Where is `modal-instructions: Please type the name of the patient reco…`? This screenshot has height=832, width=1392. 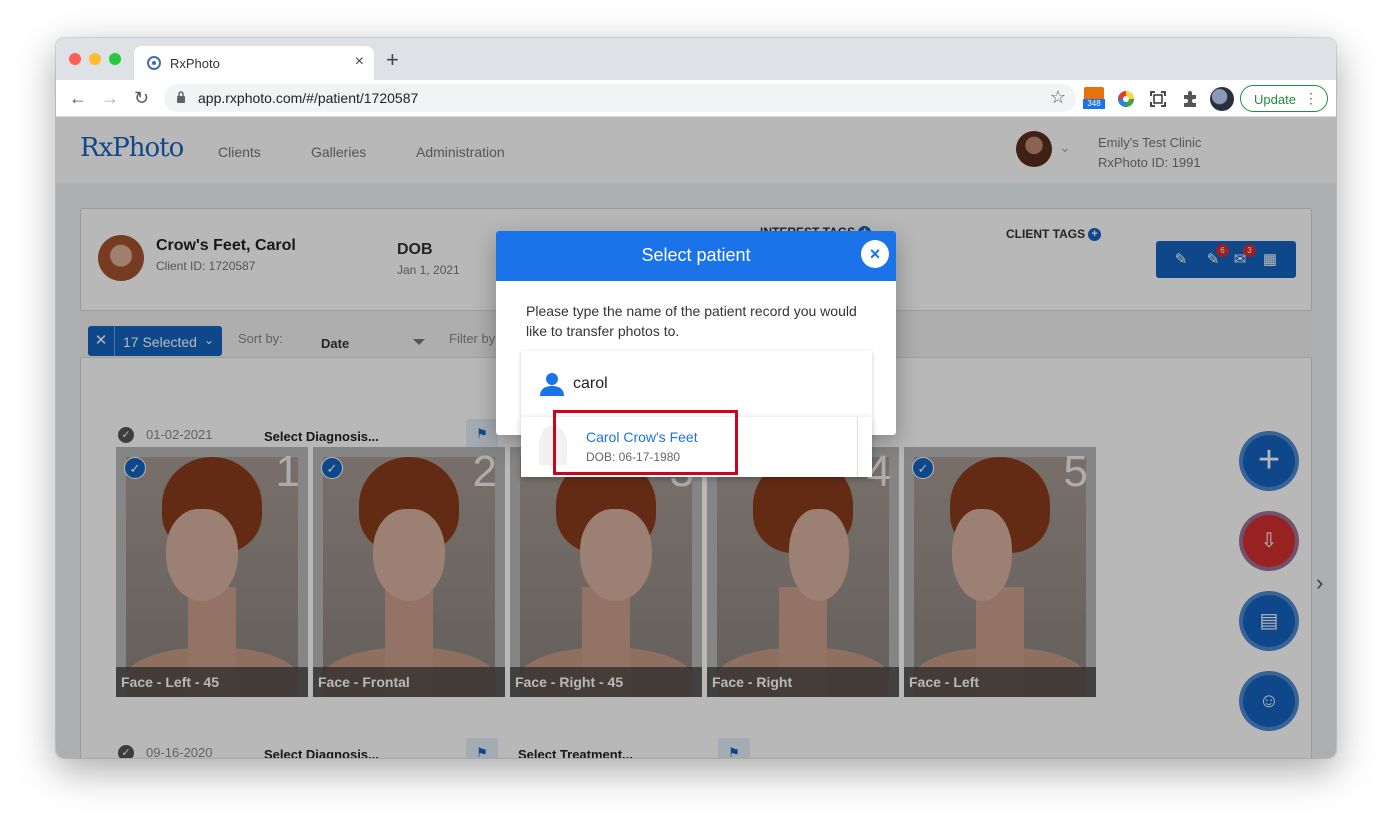 modal-instructions: Please type the name of the patient reco… is located at coordinates (691, 321).